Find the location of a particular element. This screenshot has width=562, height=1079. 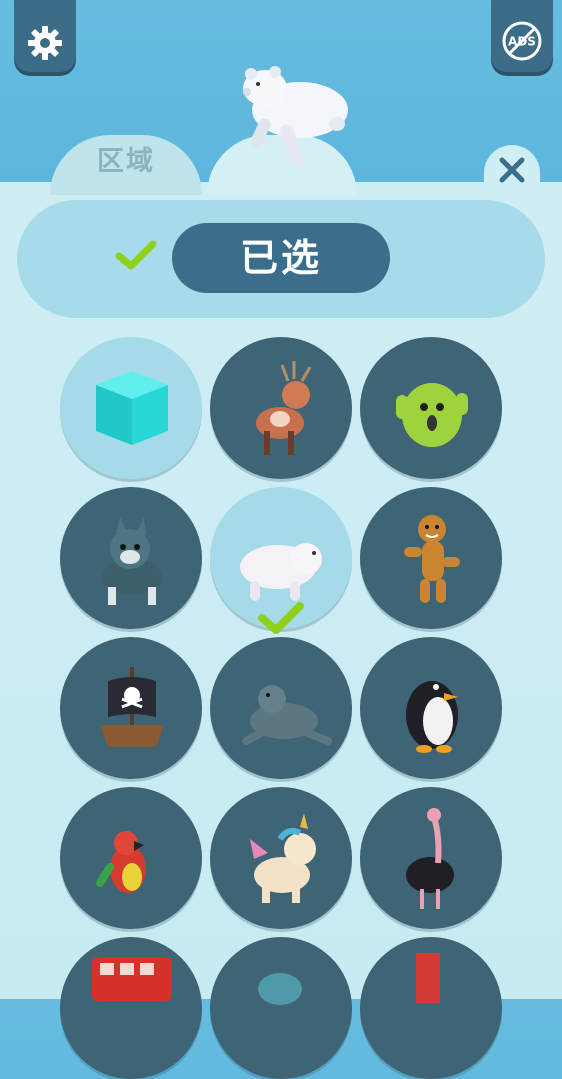

red-item-icon is located at coordinates (428, 978).